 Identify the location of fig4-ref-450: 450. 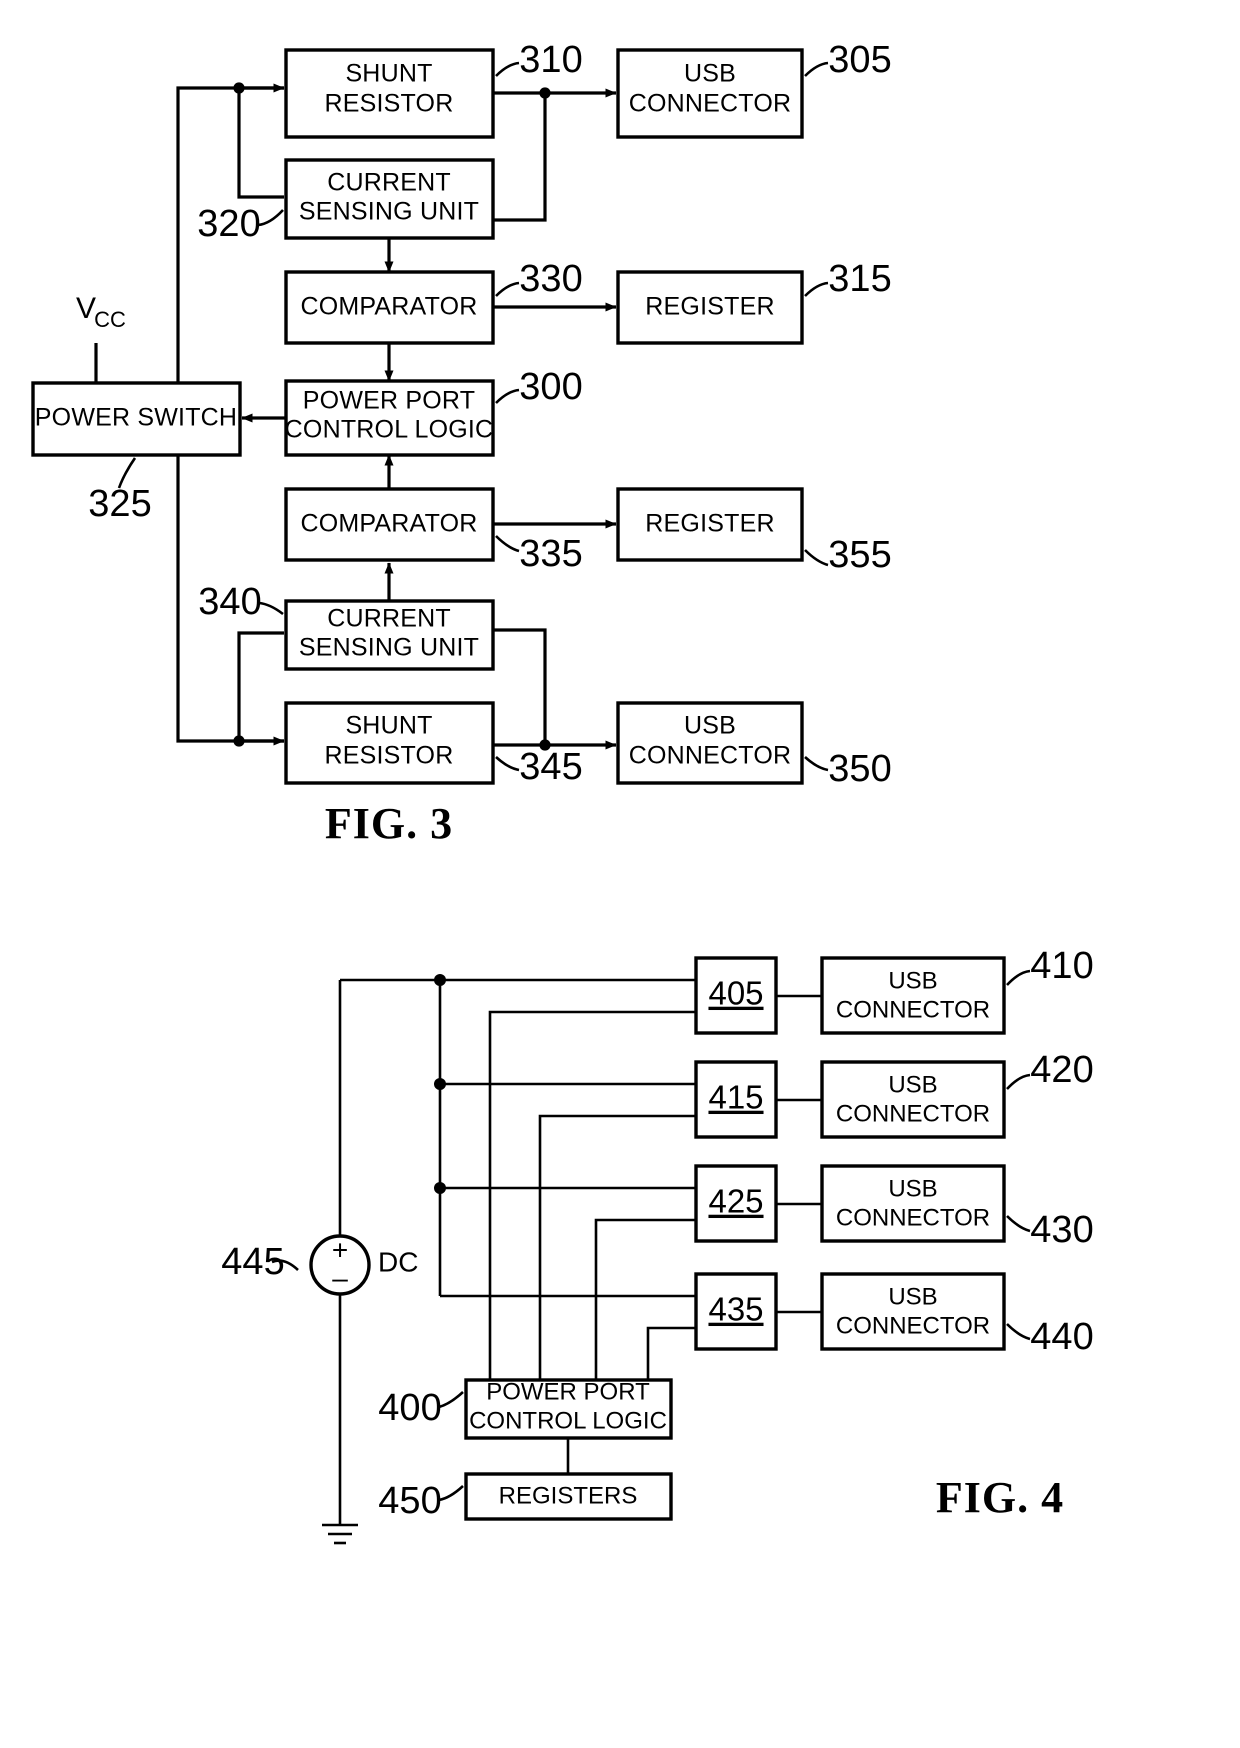
(409, 1501).